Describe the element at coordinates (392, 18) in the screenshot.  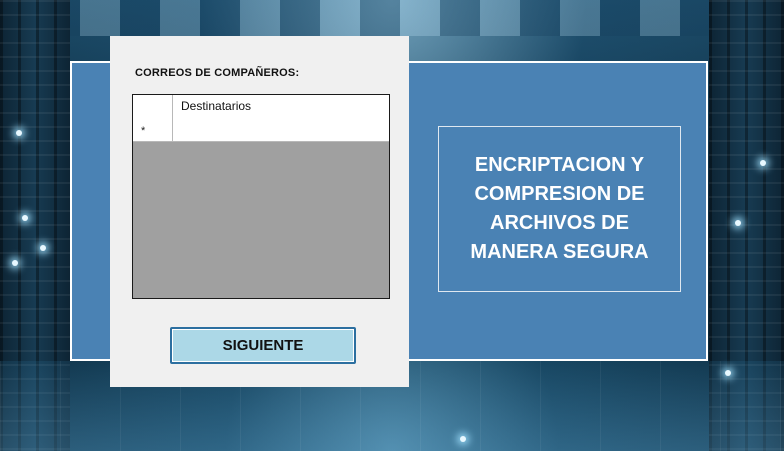
I see `ceiling-lights` at that location.